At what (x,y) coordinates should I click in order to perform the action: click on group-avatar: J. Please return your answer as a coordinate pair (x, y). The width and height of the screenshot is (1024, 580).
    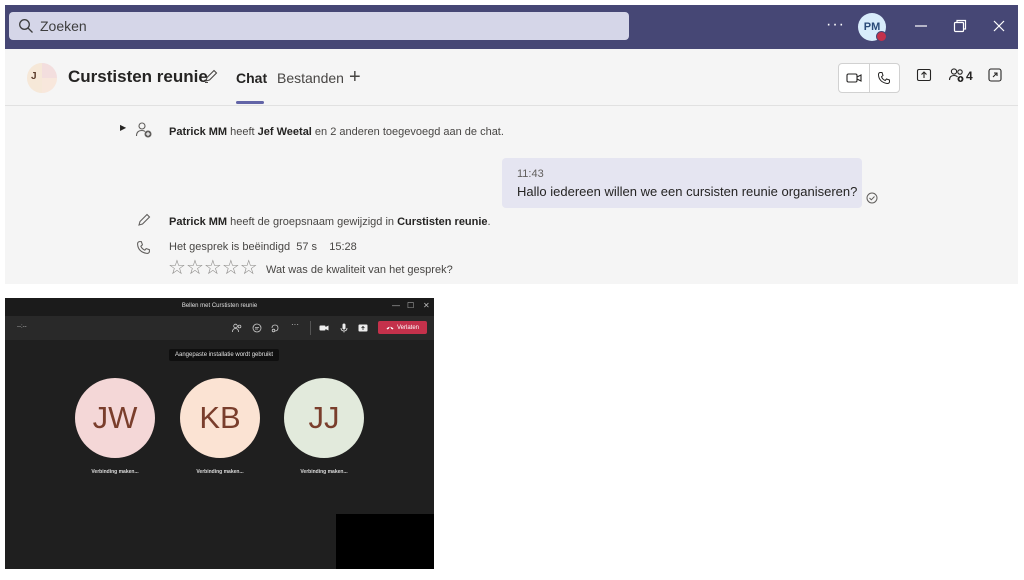
    Looking at the image, I should click on (42, 78).